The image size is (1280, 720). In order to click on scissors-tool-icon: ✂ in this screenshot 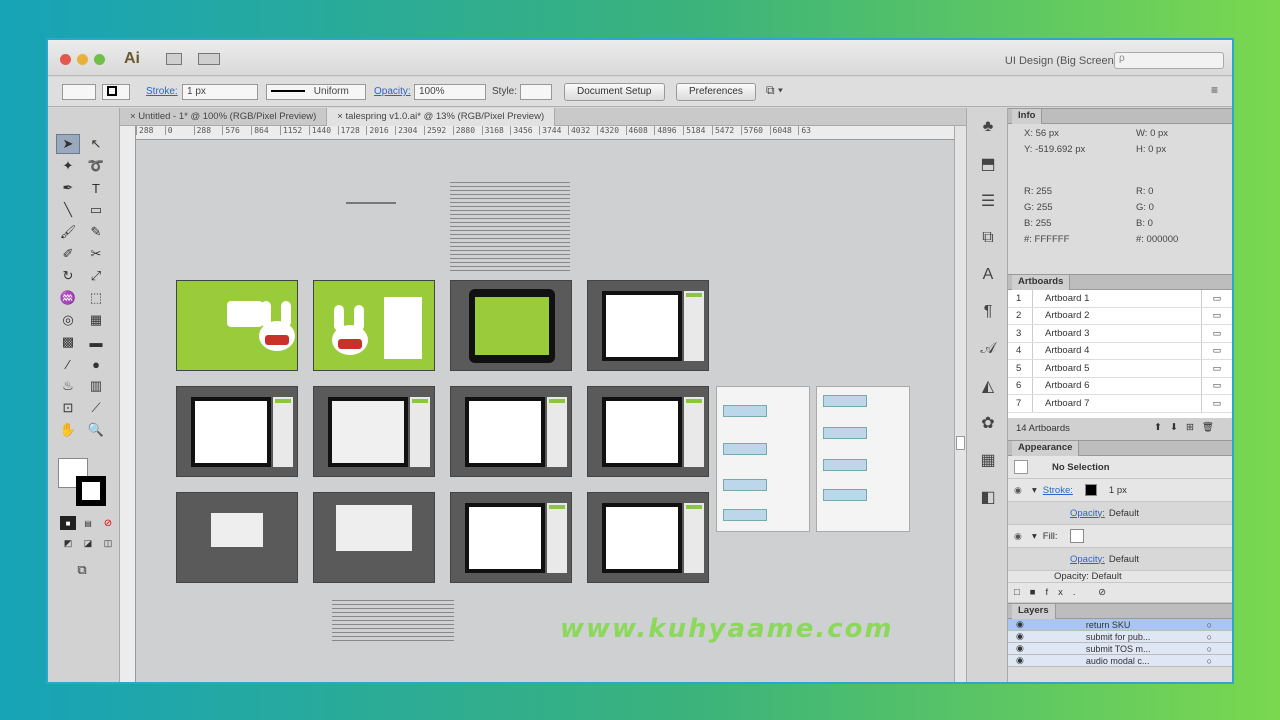, I will do `click(96, 254)`.